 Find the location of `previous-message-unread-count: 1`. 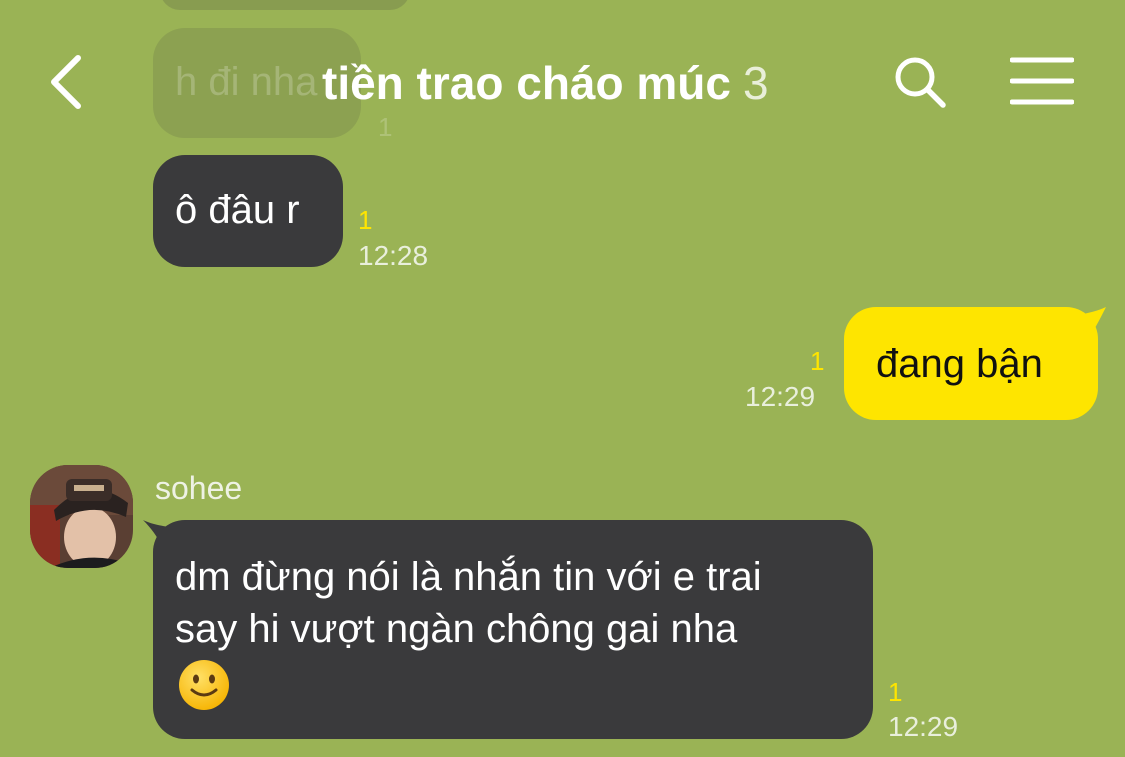

previous-message-unread-count: 1 is located at coordinates (385, 127).